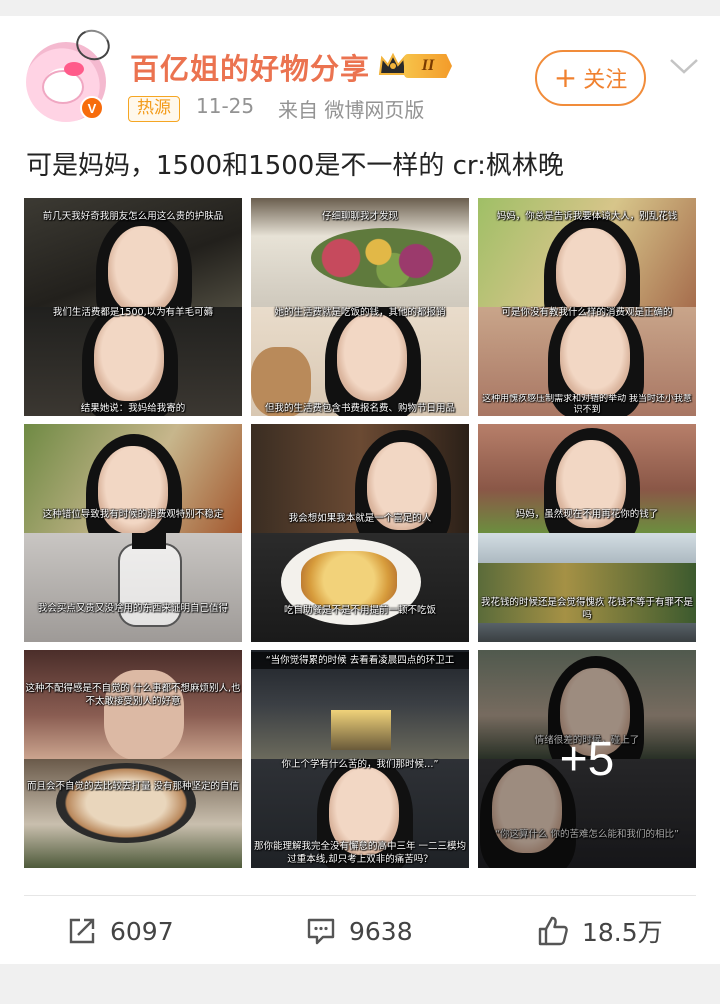 This screenshot has height=1004, width=720. I want to click on photo-thumbnail: 这种错位导致我有时候的消费观特别不稳定 我会买点又贵又没啥用的东西来证明自己值得, so click(133, 533).